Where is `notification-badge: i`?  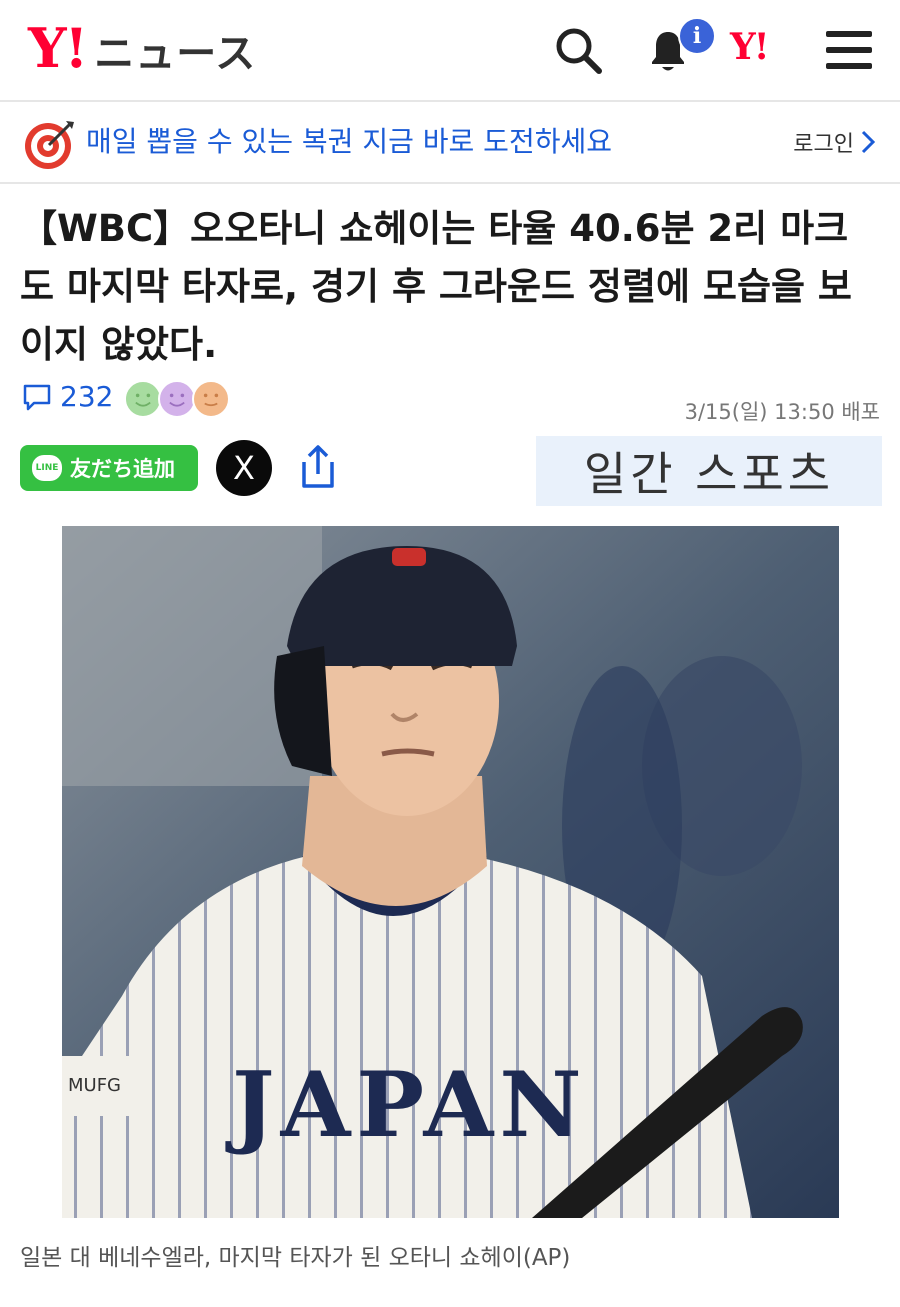 notification-badge: i is located at coordinates (697, 36).